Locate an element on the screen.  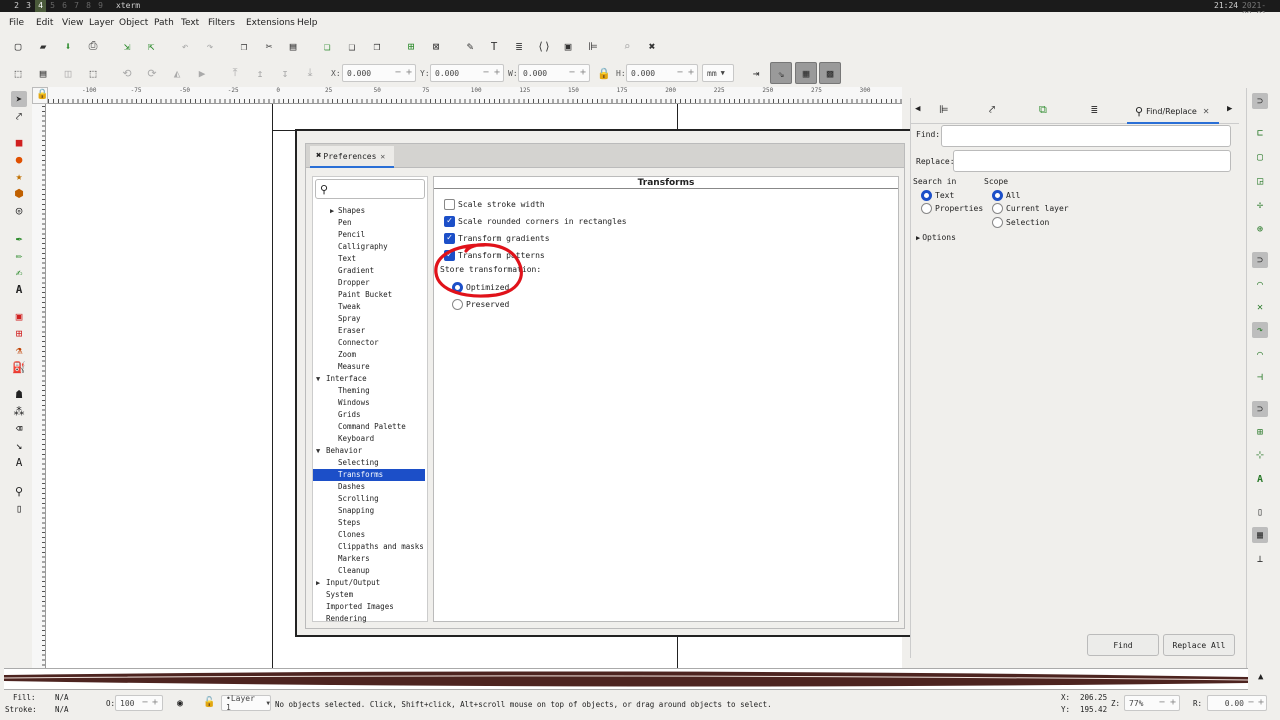
radio-current-layer: Current layer is located at coordinates (1030, 209).